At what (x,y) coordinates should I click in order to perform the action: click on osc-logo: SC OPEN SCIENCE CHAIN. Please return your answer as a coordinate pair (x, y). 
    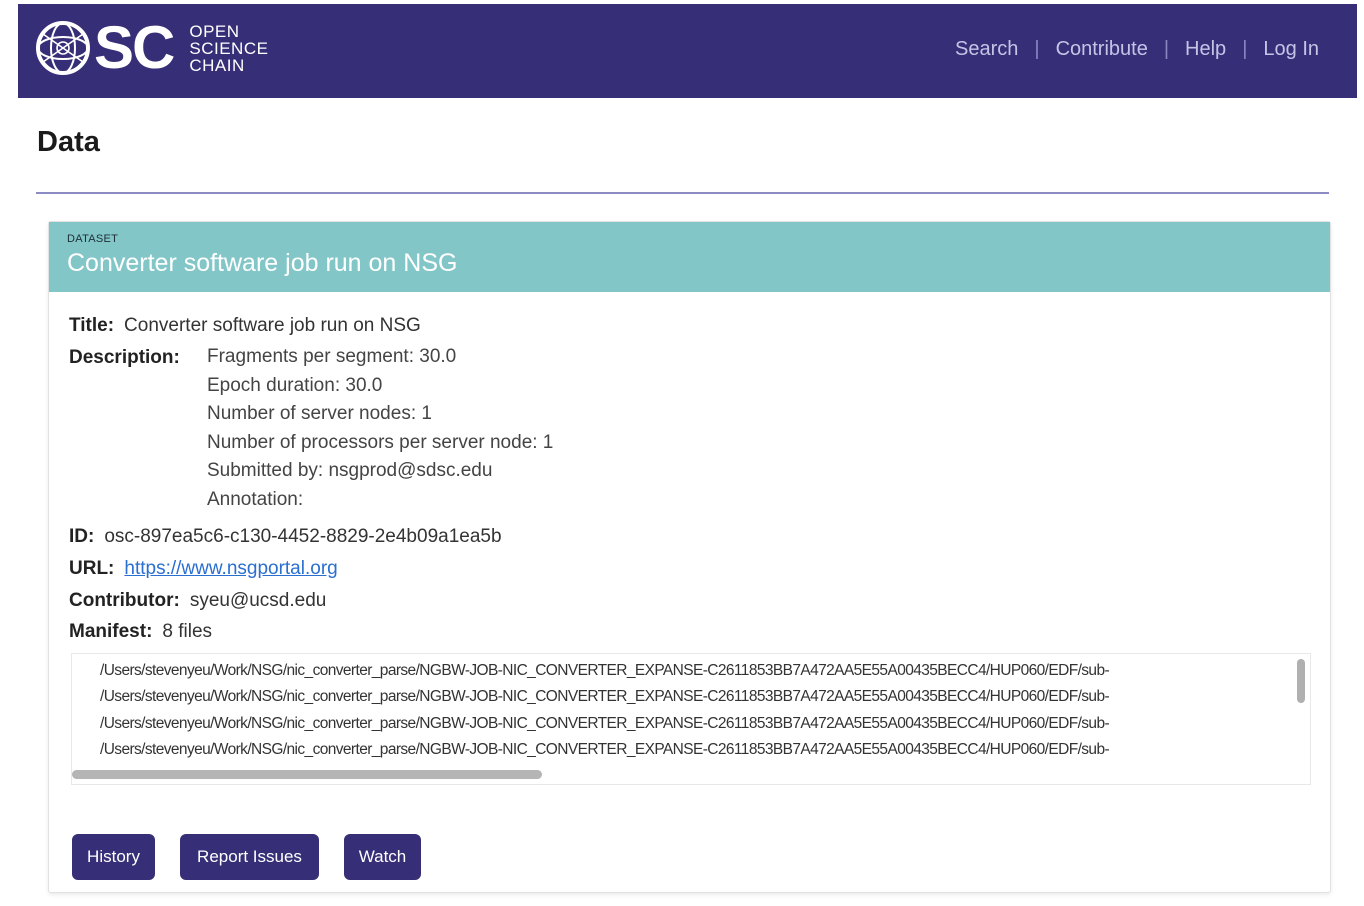
    Looking at the image, I should click on (151, 48).